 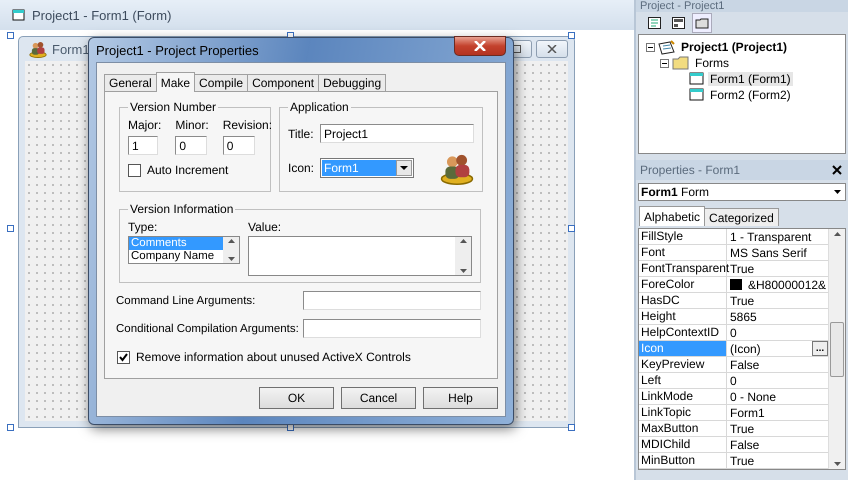 What do you see at coordinates (178, 50) in the screenshot?
I see `dialog-title: Project1 - Project Properties` at bounding box center [178, 50].